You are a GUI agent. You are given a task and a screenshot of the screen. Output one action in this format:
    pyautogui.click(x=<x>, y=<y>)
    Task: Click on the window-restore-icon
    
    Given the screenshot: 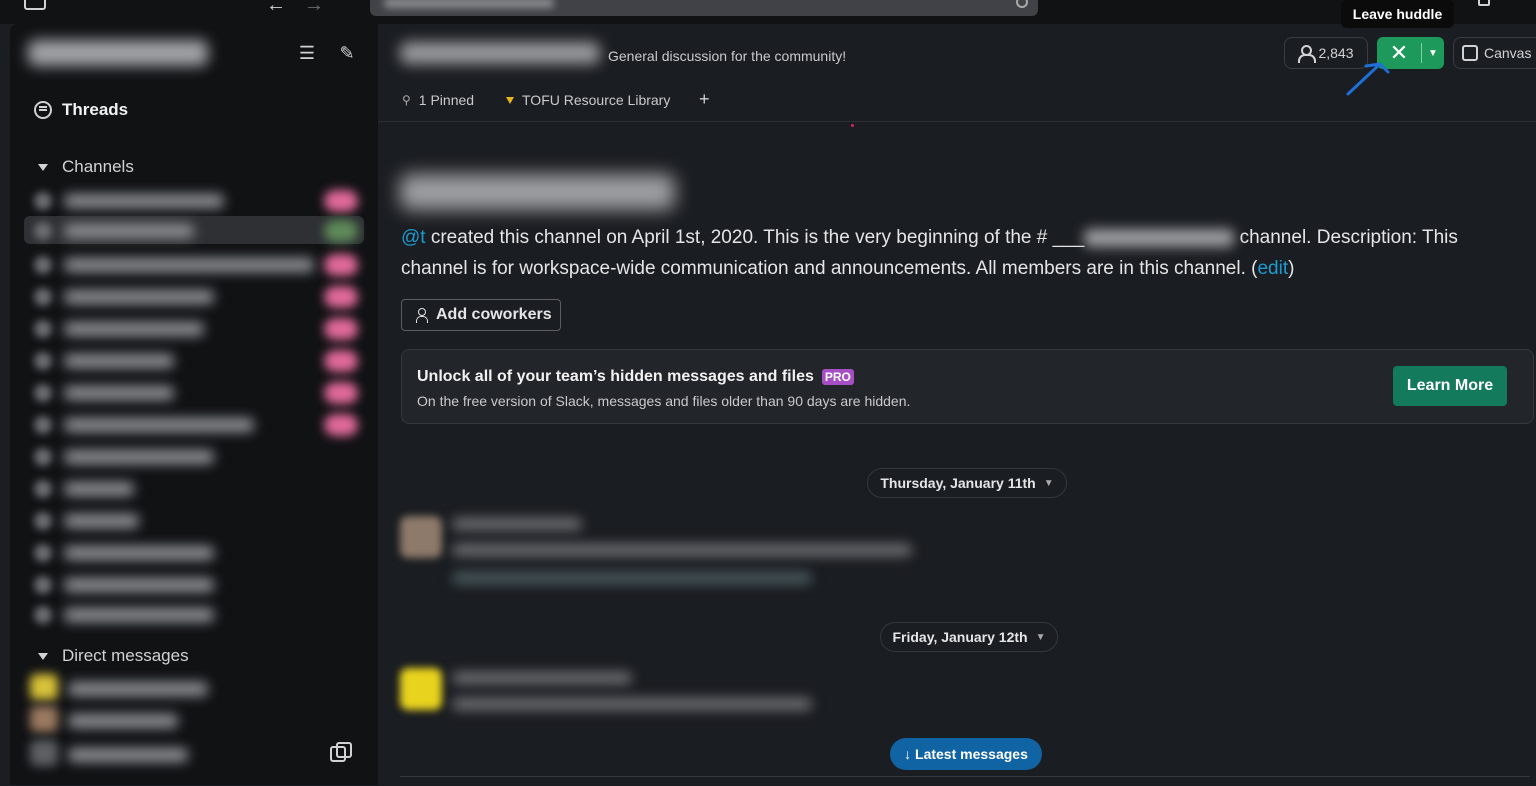 What is the action you would take?
    pyautogui.click(x=1484, y=3)
    